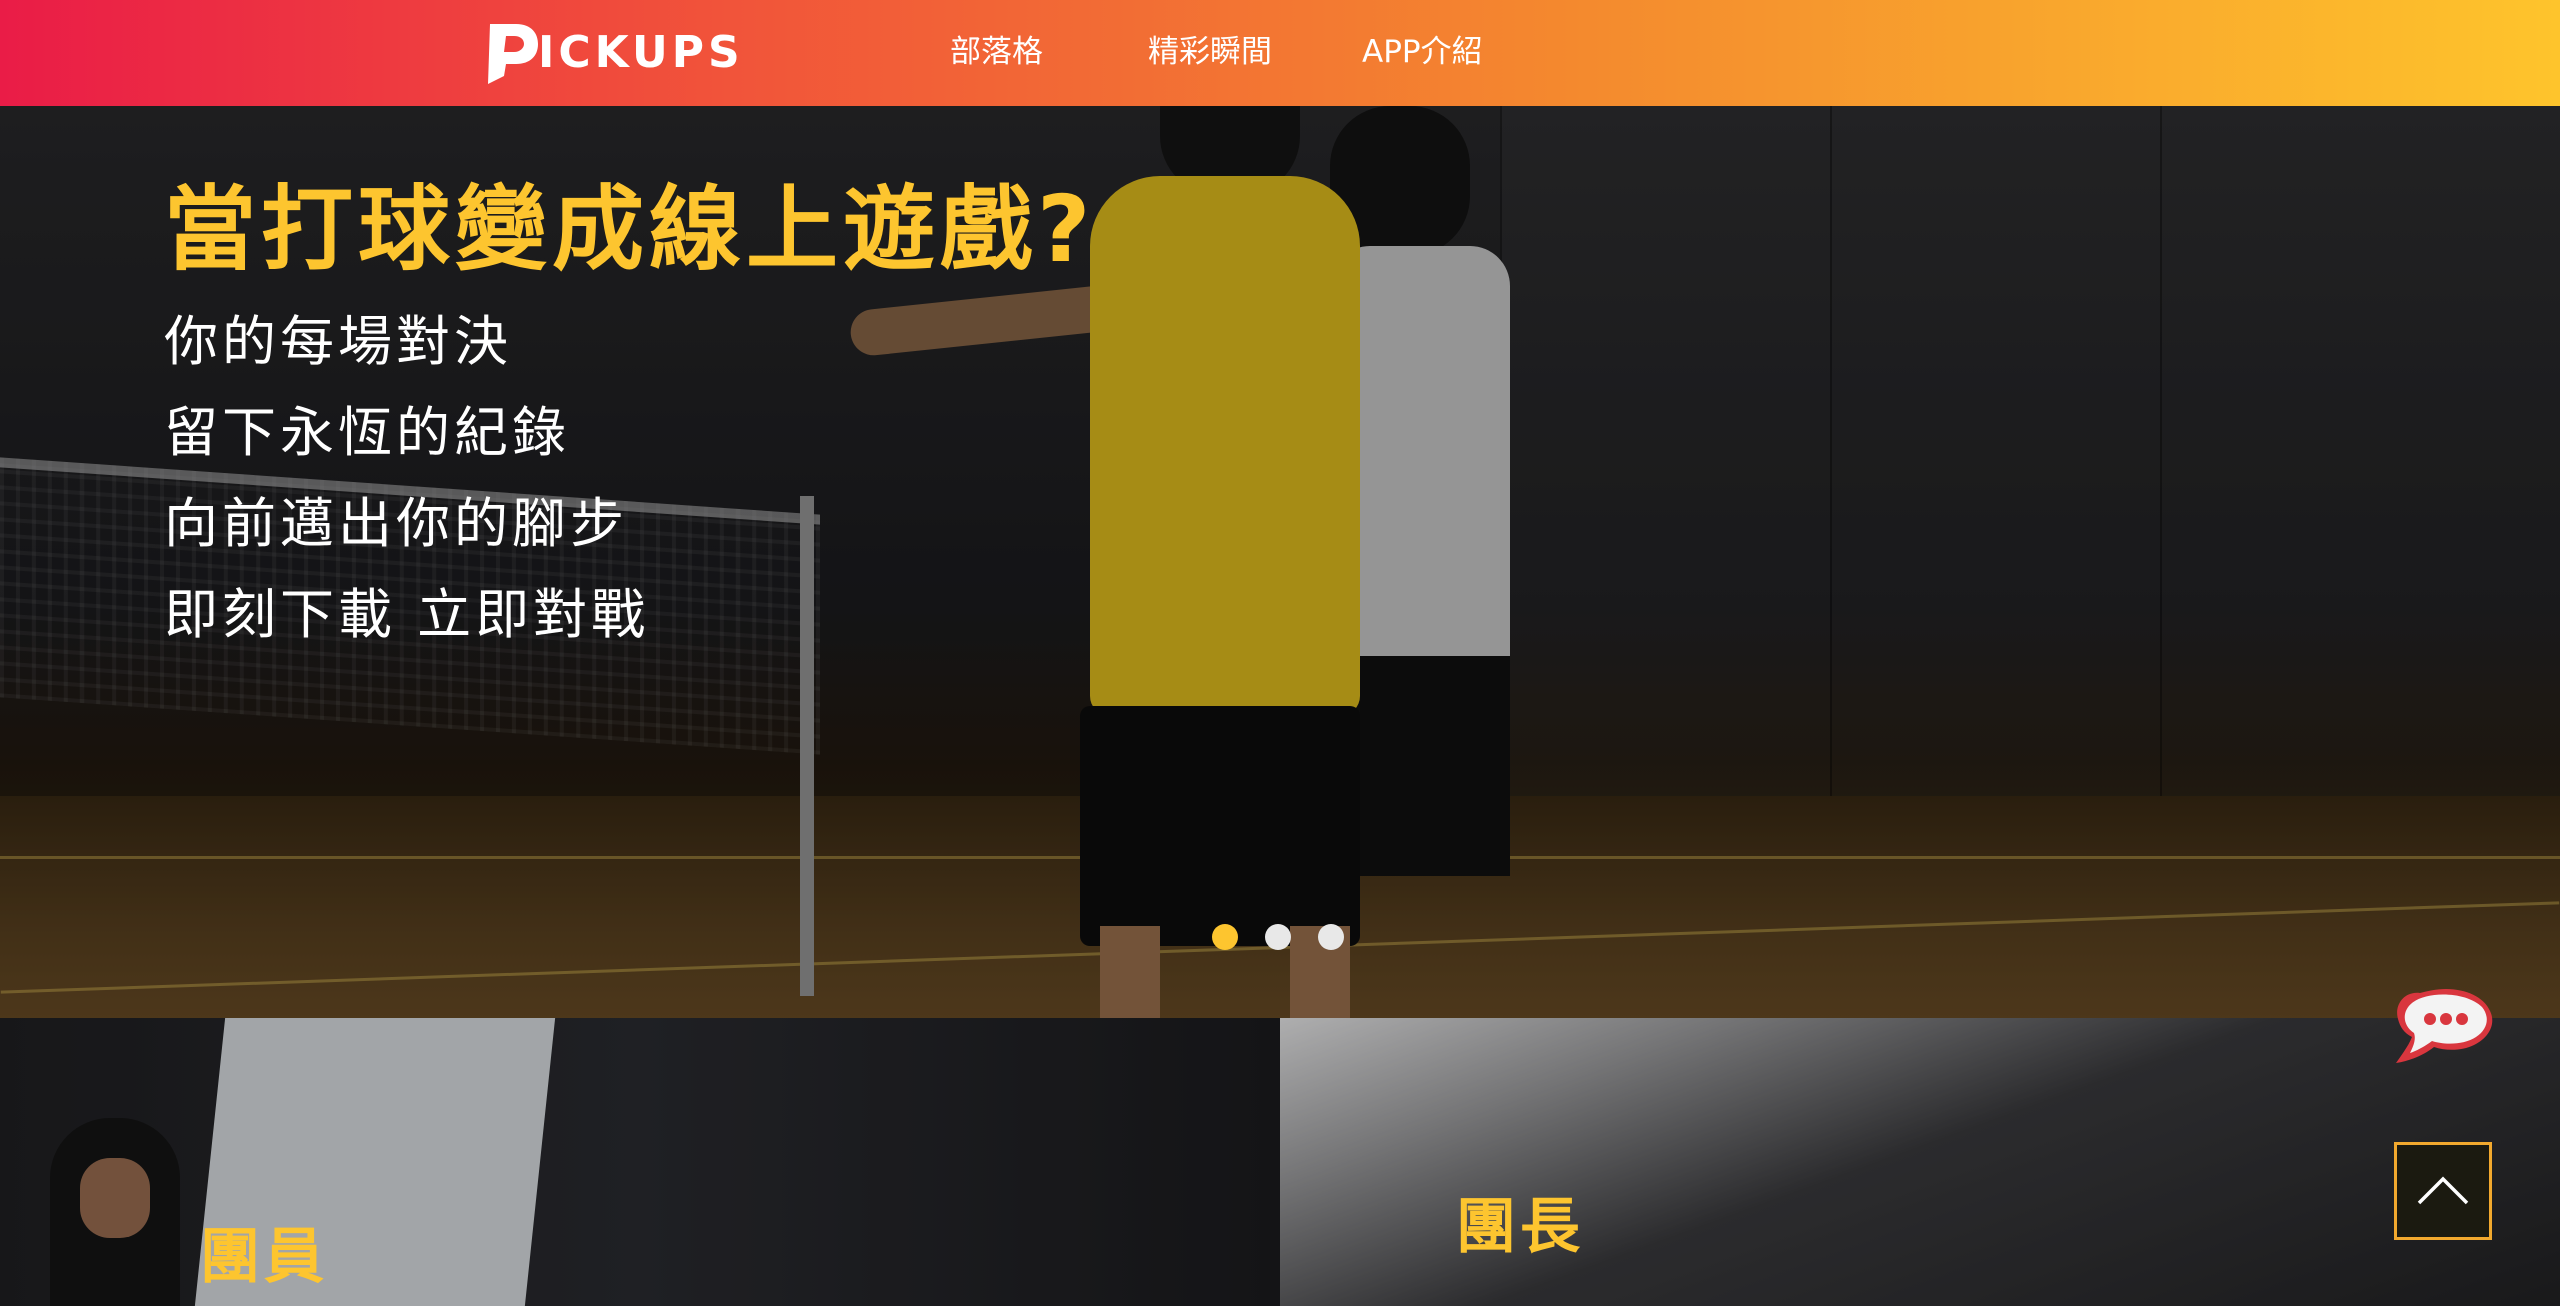 The height and width of the screenshot is (1306, 2560). I want to click on carousel-indicators, so click(1278, 937).